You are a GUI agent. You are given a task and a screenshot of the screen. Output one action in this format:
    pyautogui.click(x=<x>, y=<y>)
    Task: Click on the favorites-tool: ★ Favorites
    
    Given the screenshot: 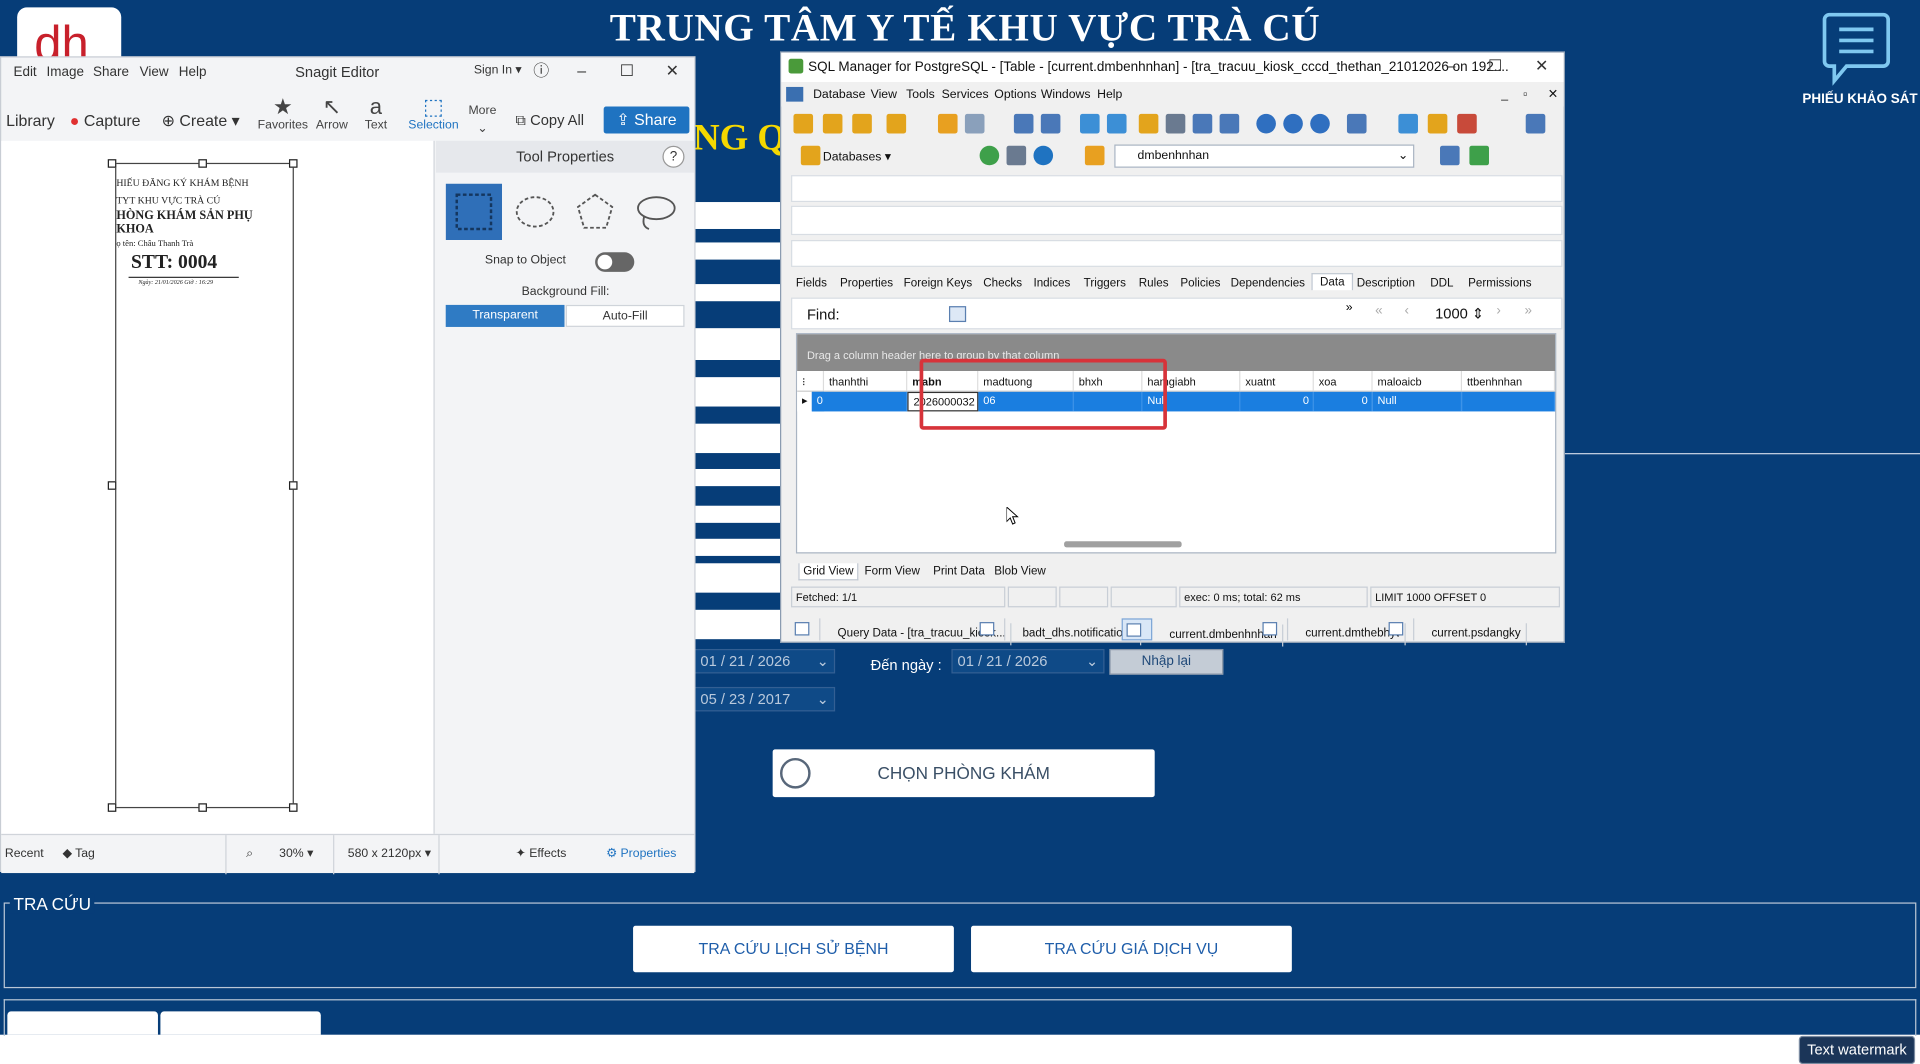 What is the action you would take?
    pyautogui.click(x=283, y=113)
    